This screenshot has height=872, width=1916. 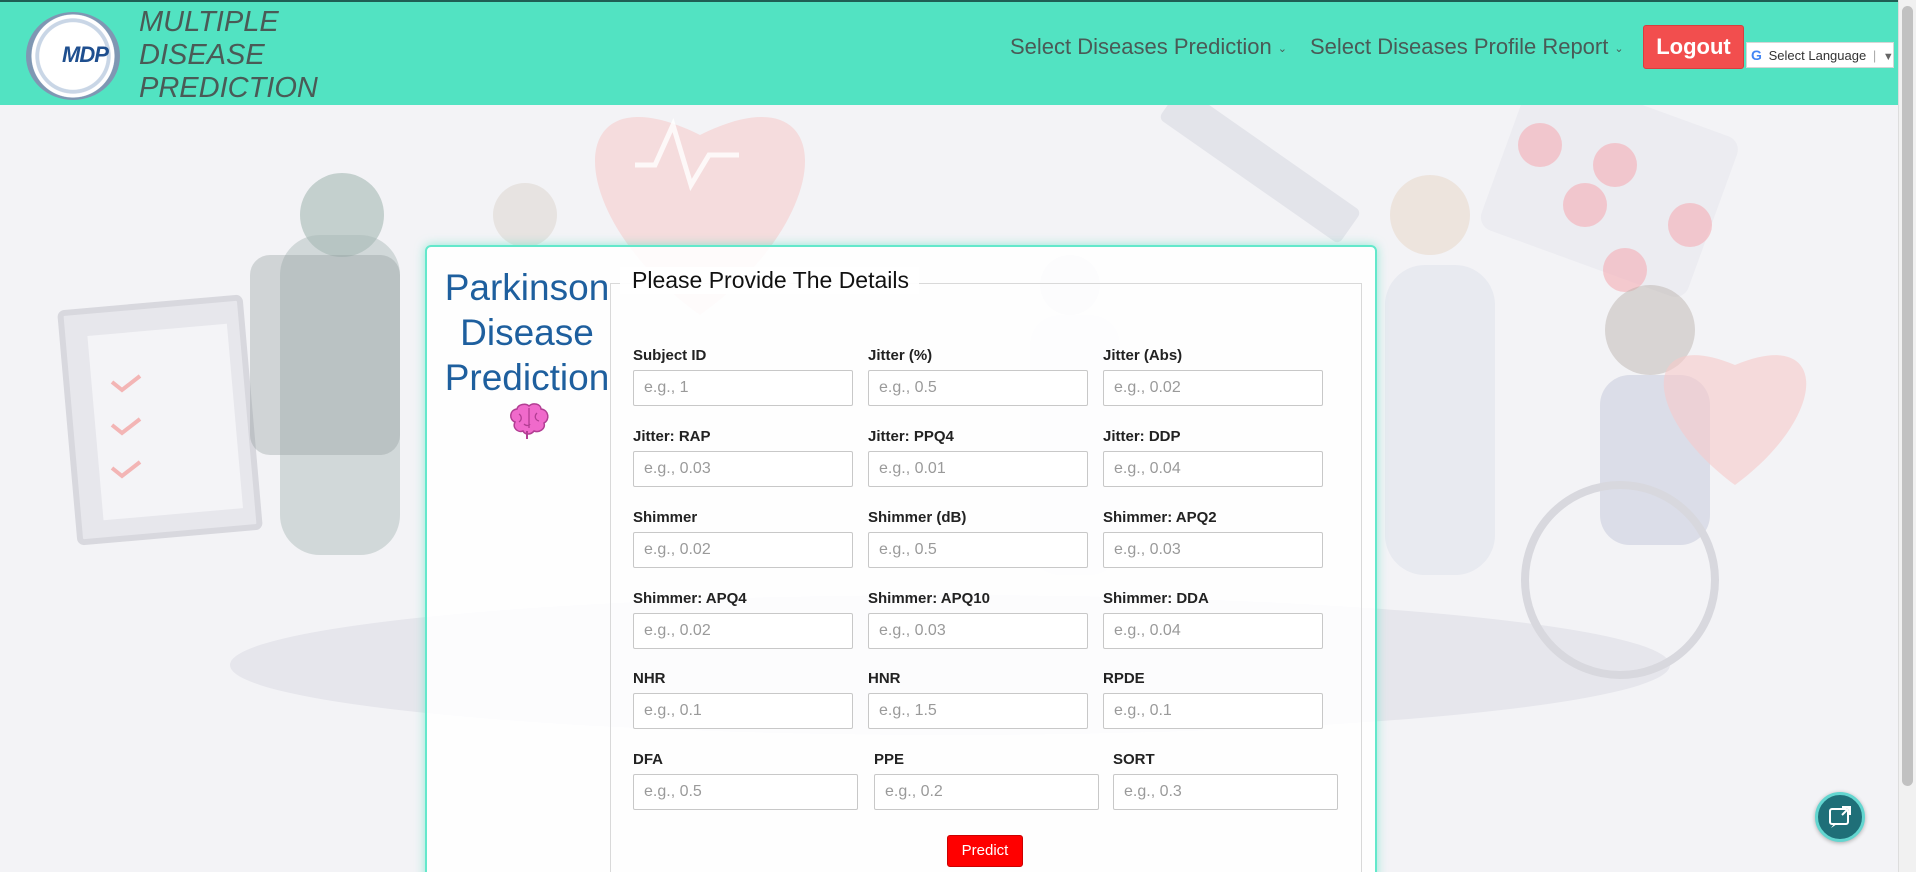 I want to click on page-title: Parkinson Disease Prediction, so click(x=527, y=332).